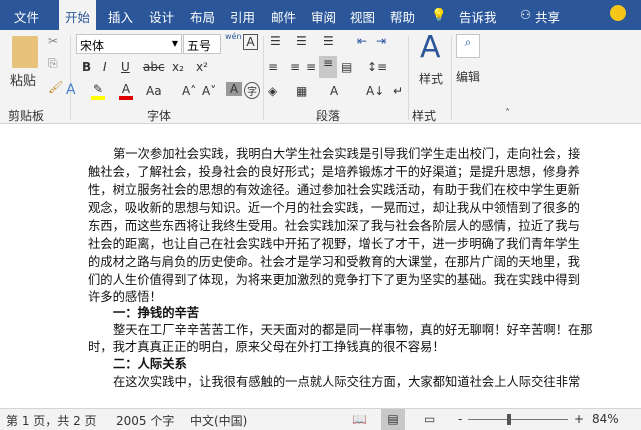 Image resolution: width=641 pixels, height=430 pixels. What do you see at coordinates (174, 43) in the screenshot?
I see `chevron-down-icon: ▼` at bounding box center [174, 43].